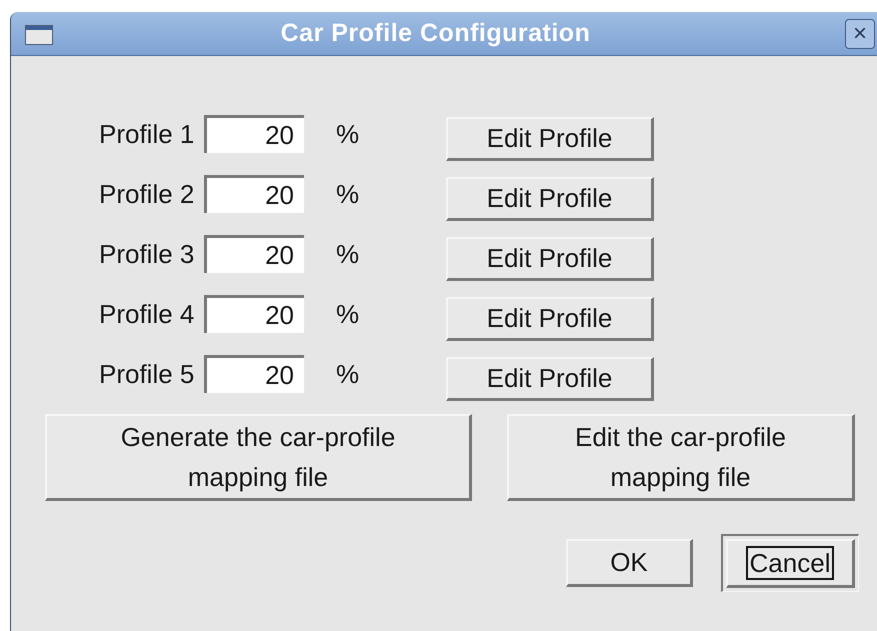 This screenshot has width=877, height=631. Describe the element at coordinates (790, 563) in the screenshot. I see `cancel-button: Cancel` at that location.